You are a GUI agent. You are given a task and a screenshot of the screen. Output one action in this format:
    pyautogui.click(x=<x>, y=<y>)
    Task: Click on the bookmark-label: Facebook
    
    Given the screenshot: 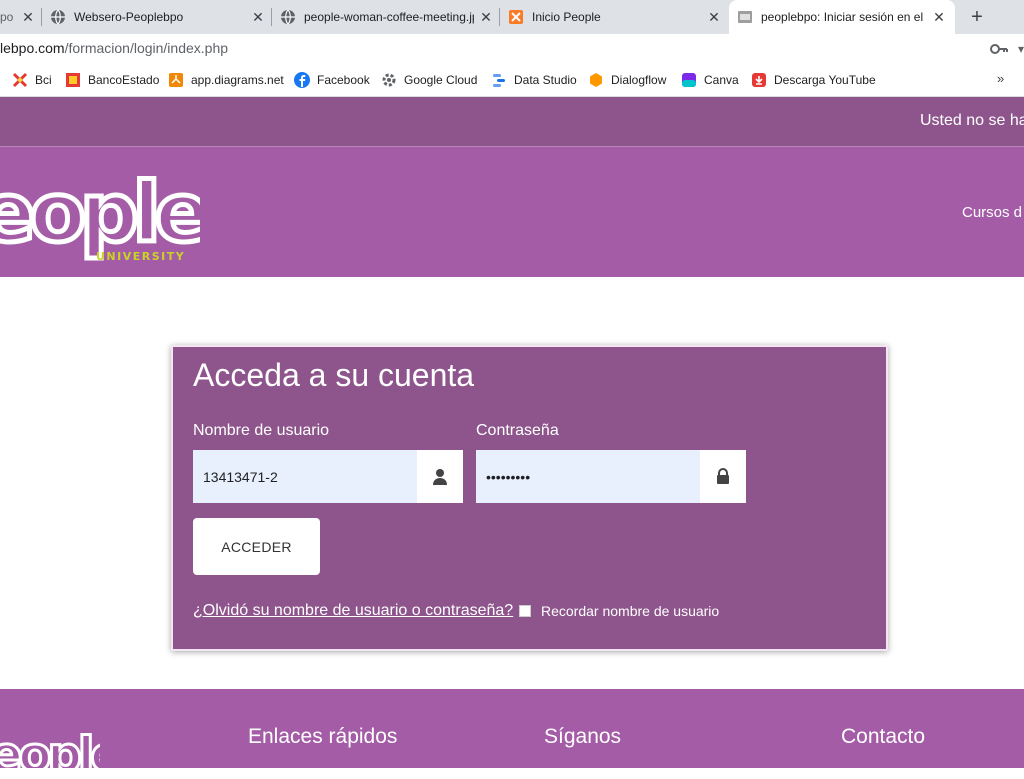 What is the action you would take?
    pyautogui.click(x=343, y=80)
    